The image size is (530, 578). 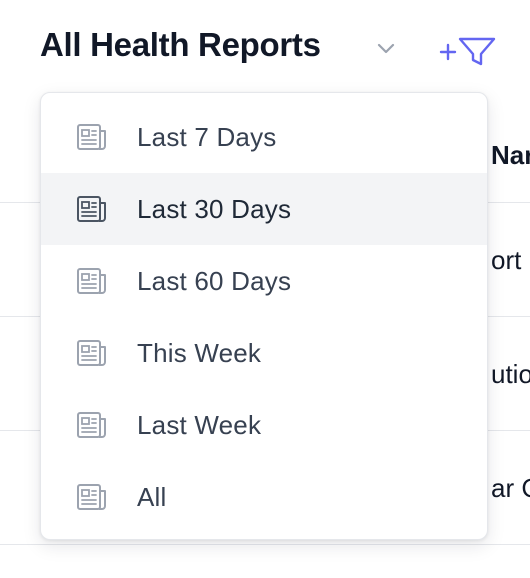 What do you see at coordinates (510, 488) in the screenshot?
I see `table-cell-name: ar C` at bounding box center [510, 488].